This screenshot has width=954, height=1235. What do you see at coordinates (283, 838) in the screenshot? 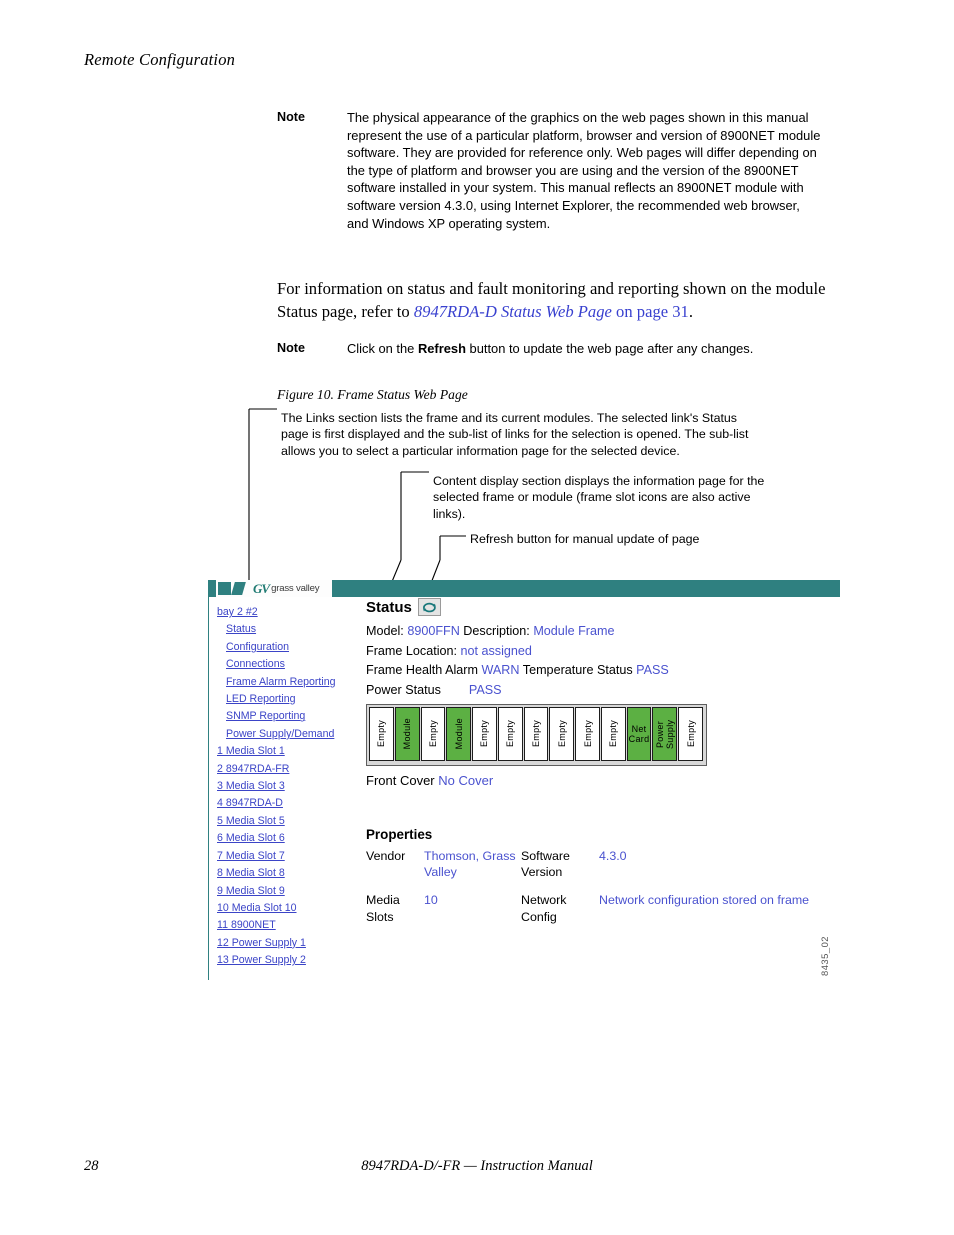
I see `sidebar-link-slot-6: 6 Media Slot 6` at bounding box center [283, 838].